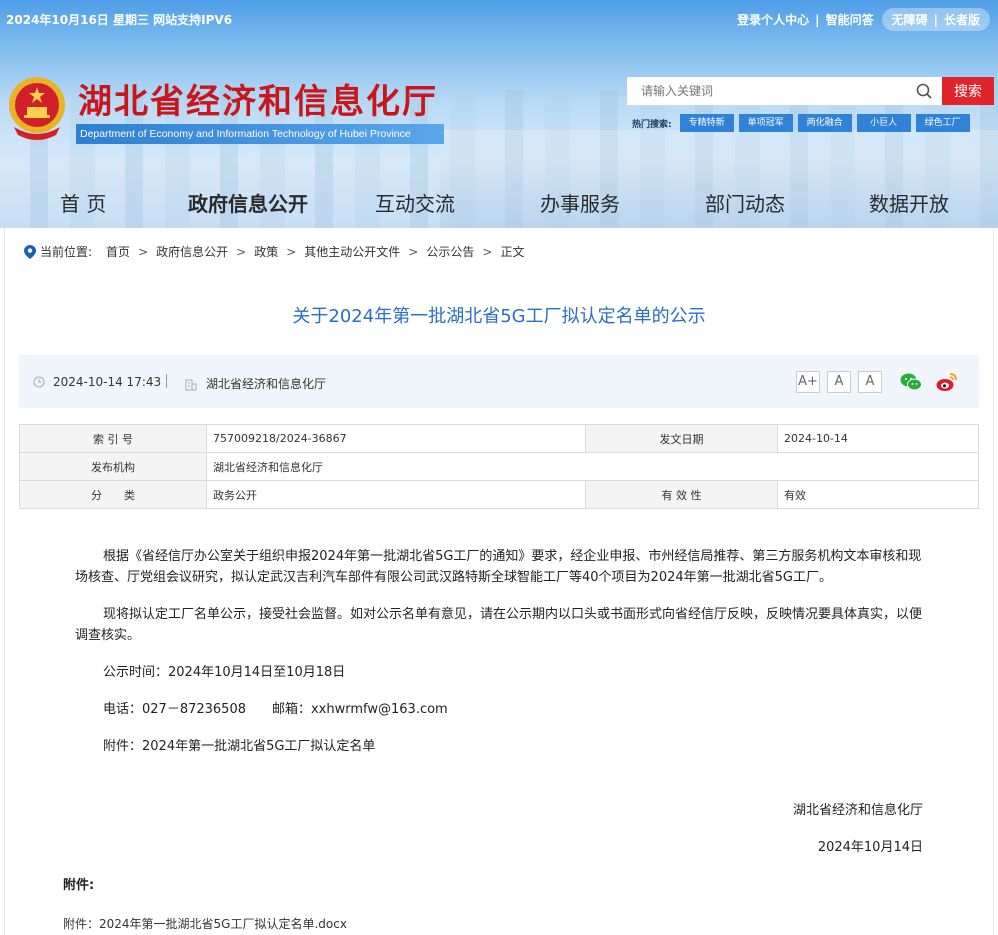  What do you see at coordinates (113, 466) in the screenshot?
I see `org-label: 发布机构` at bounding box center [113, 466].